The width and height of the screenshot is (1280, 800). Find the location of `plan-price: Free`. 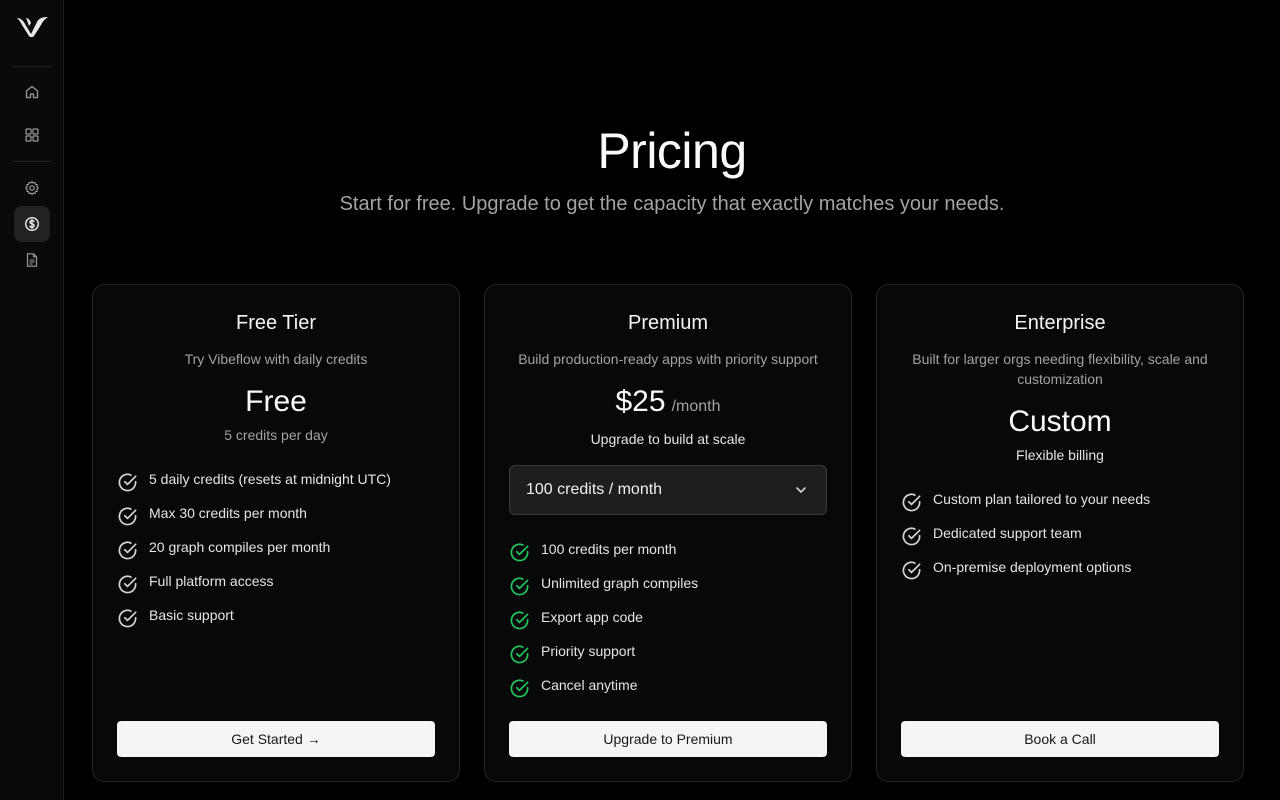

plan-price: Free is located at coordinates (276, 401).